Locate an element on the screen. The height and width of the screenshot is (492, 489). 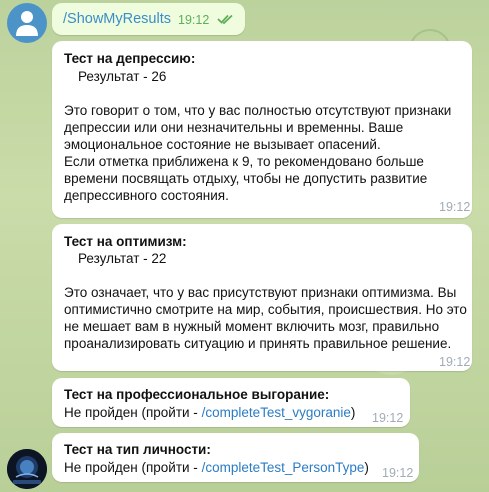
bot-avatar is located at coordinates (27, 469).